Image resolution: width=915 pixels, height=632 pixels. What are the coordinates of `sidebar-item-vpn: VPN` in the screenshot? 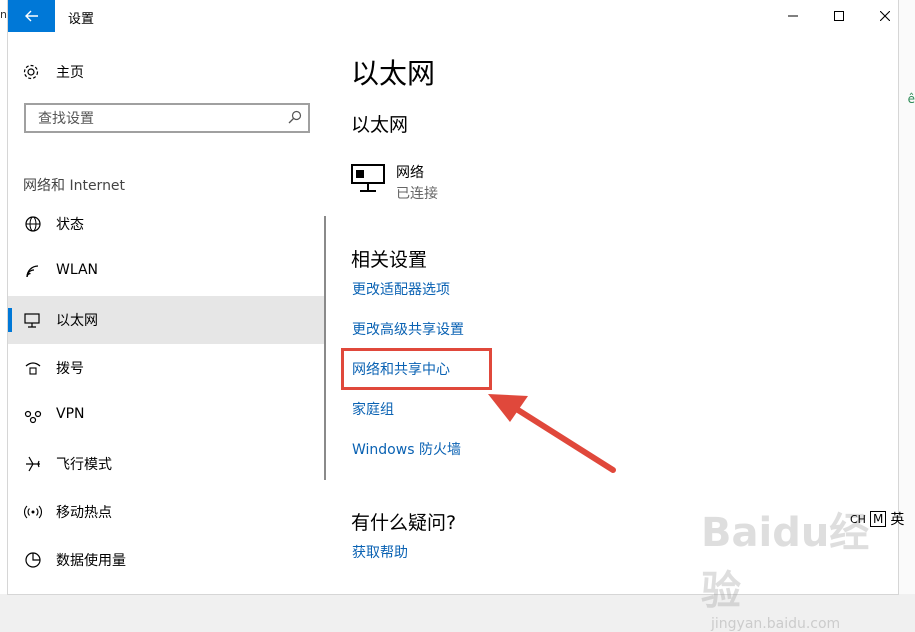 It's located at (167, 416).